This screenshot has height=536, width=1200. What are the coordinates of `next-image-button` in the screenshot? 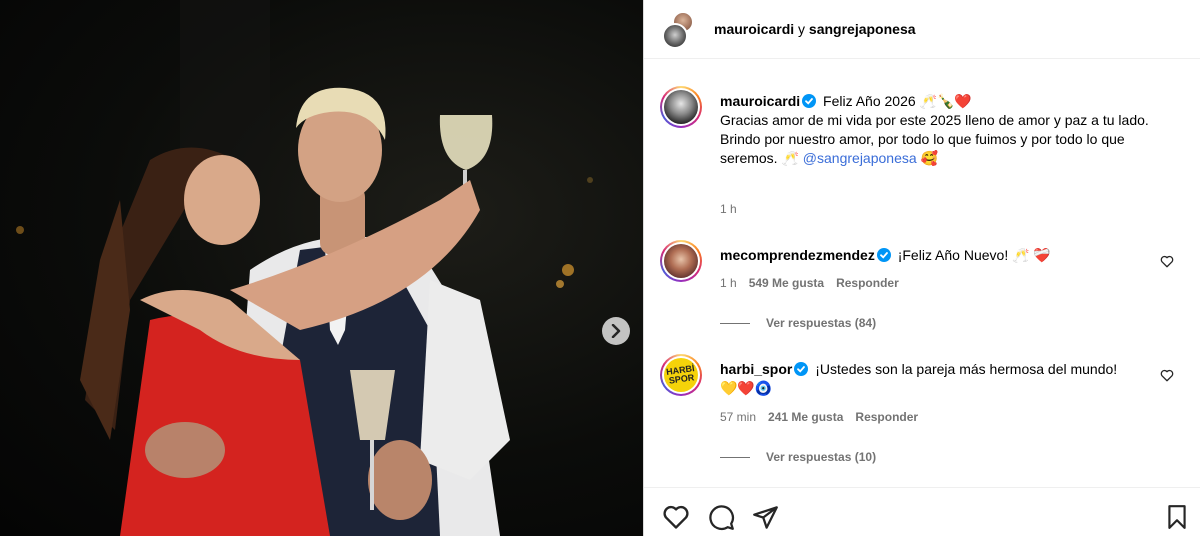 It's located at (616, 331).